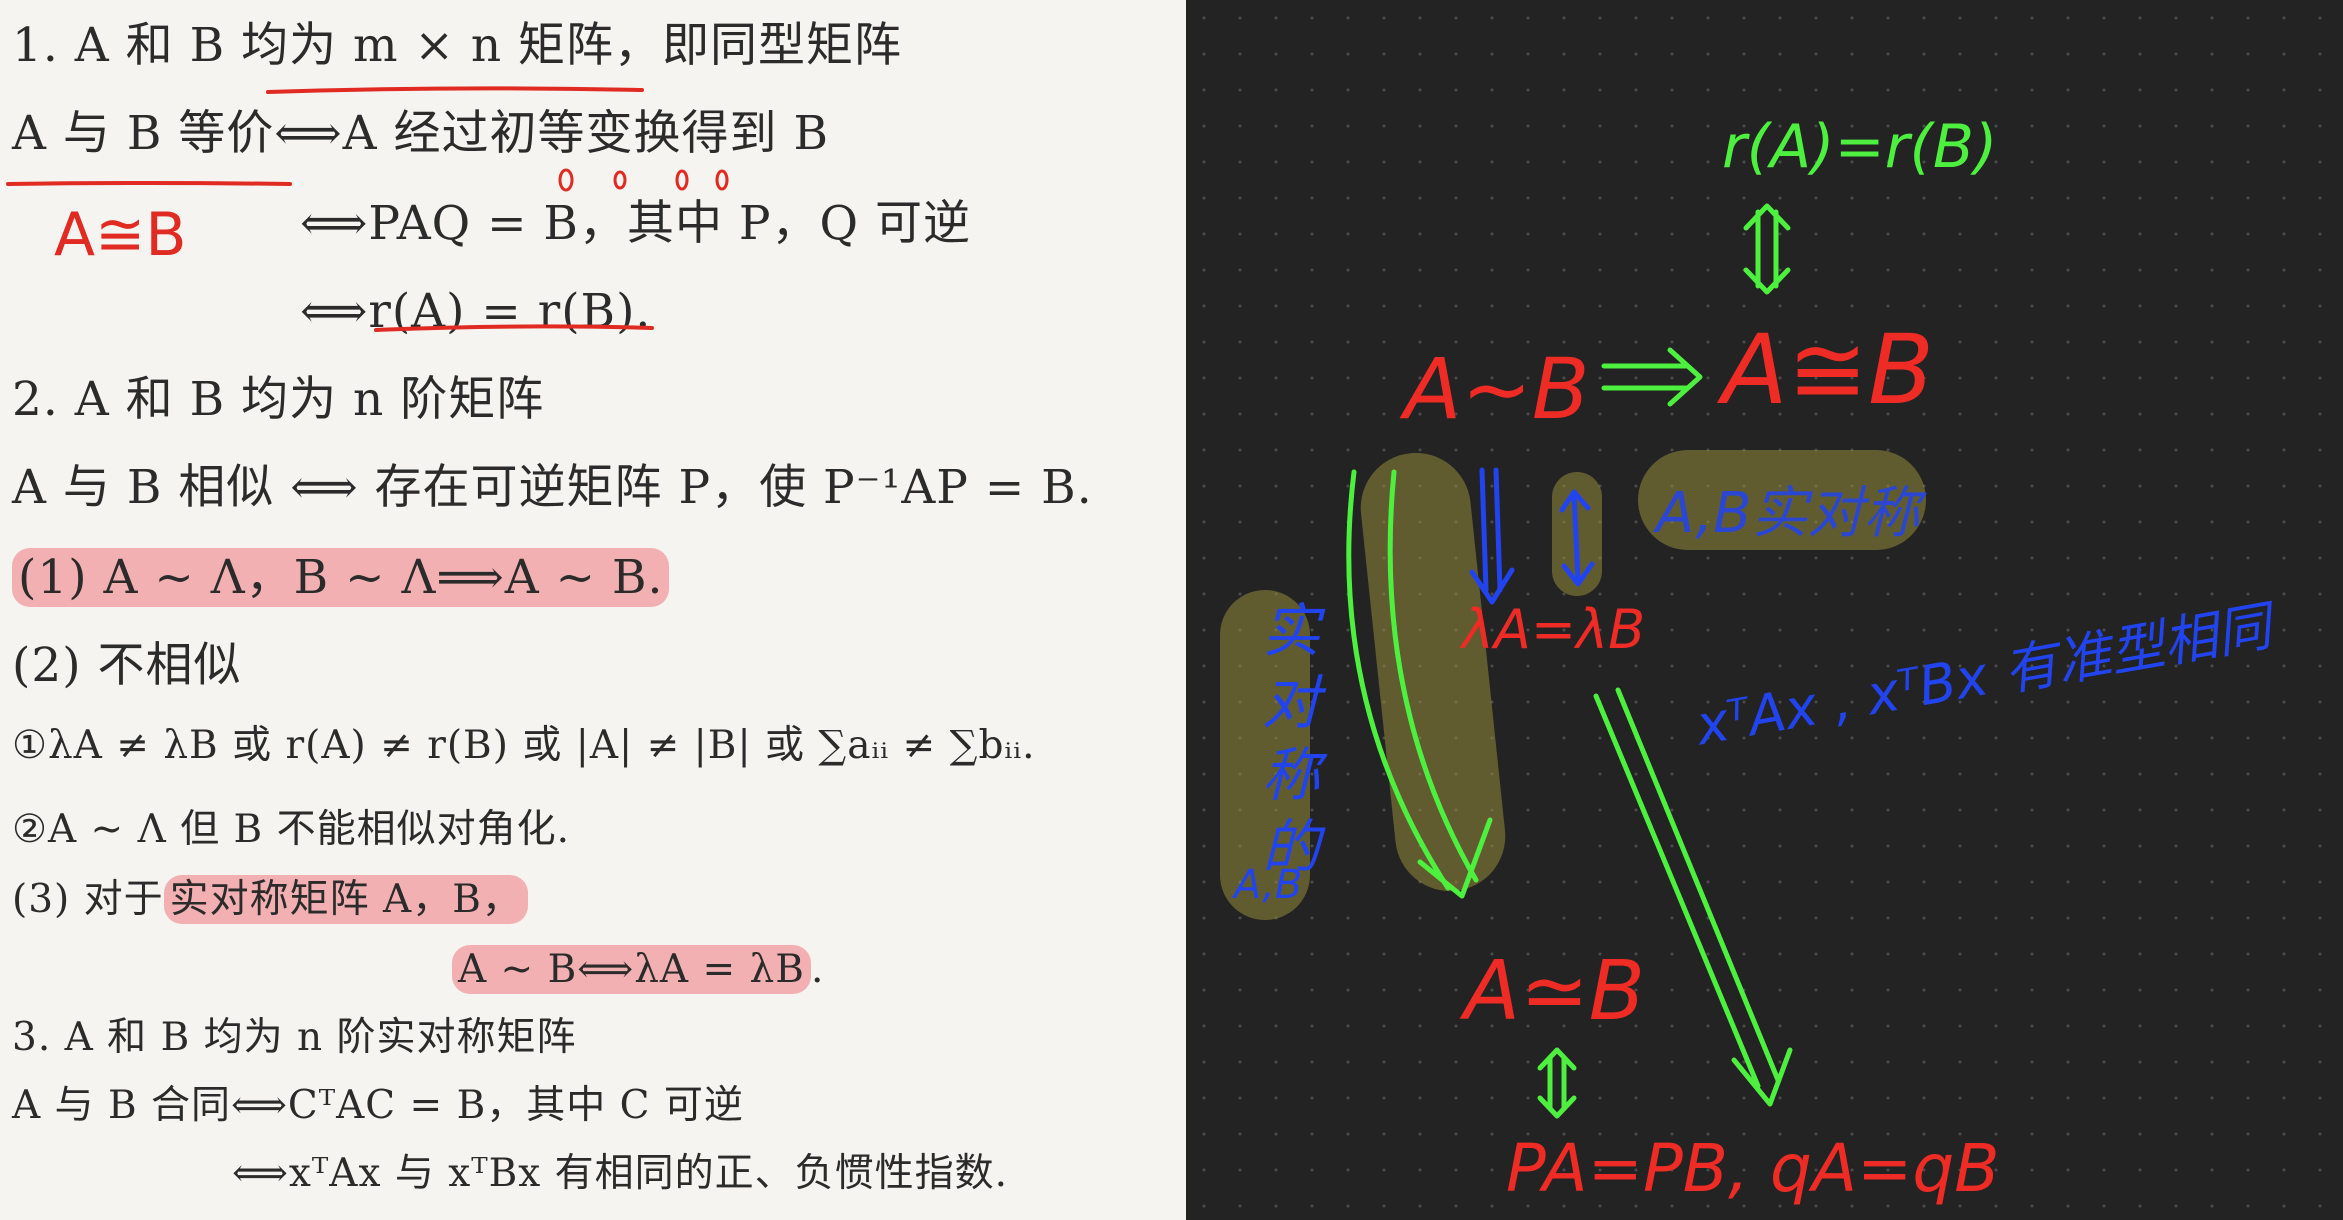 The image size is (2343, 1220). What do you see at coordinates (367, 209) in the screenshot?
I see `red-ink-marks` at bounding box center [367, 209].